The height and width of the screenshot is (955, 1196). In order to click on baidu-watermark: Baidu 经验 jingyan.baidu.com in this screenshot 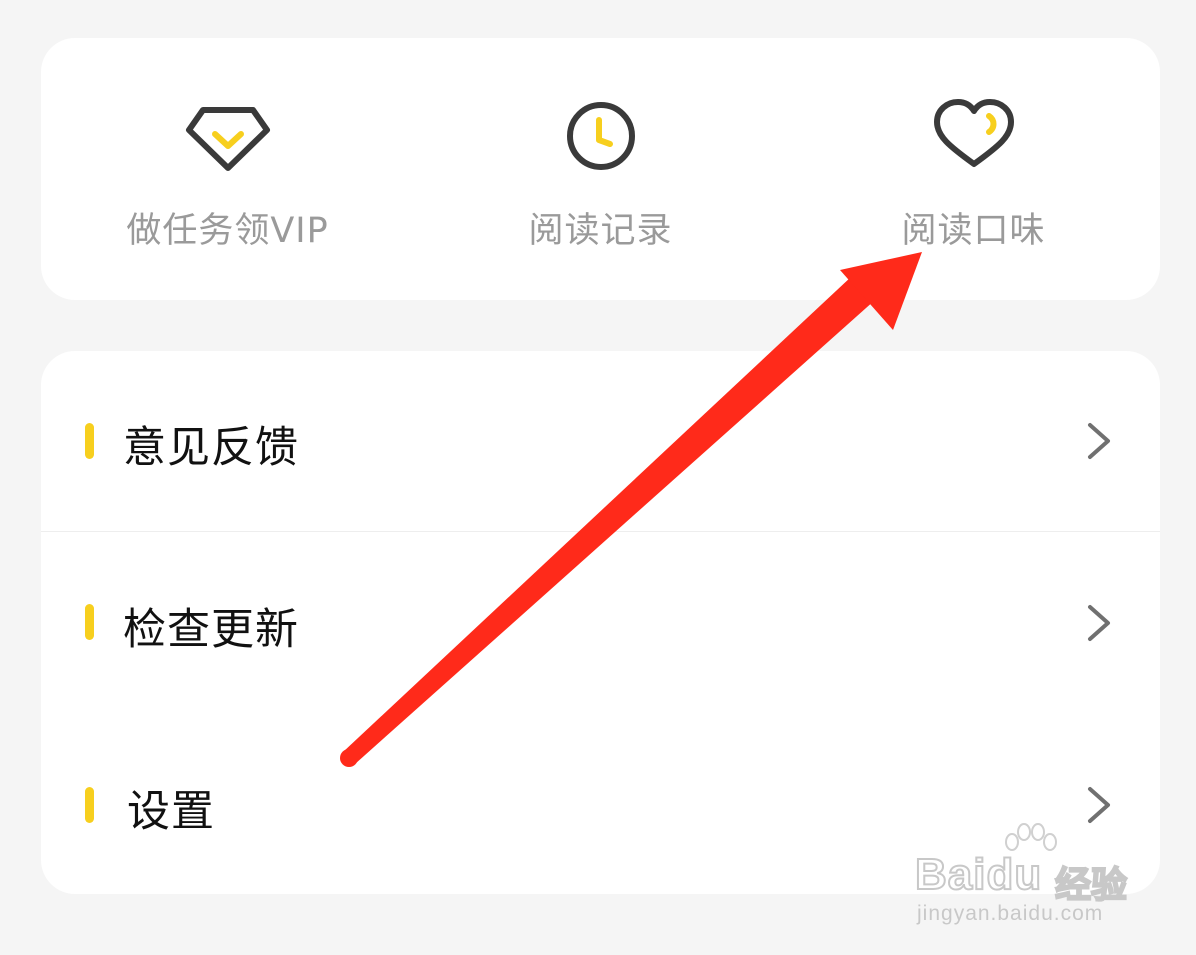, I will do `click(1029, 878)`.